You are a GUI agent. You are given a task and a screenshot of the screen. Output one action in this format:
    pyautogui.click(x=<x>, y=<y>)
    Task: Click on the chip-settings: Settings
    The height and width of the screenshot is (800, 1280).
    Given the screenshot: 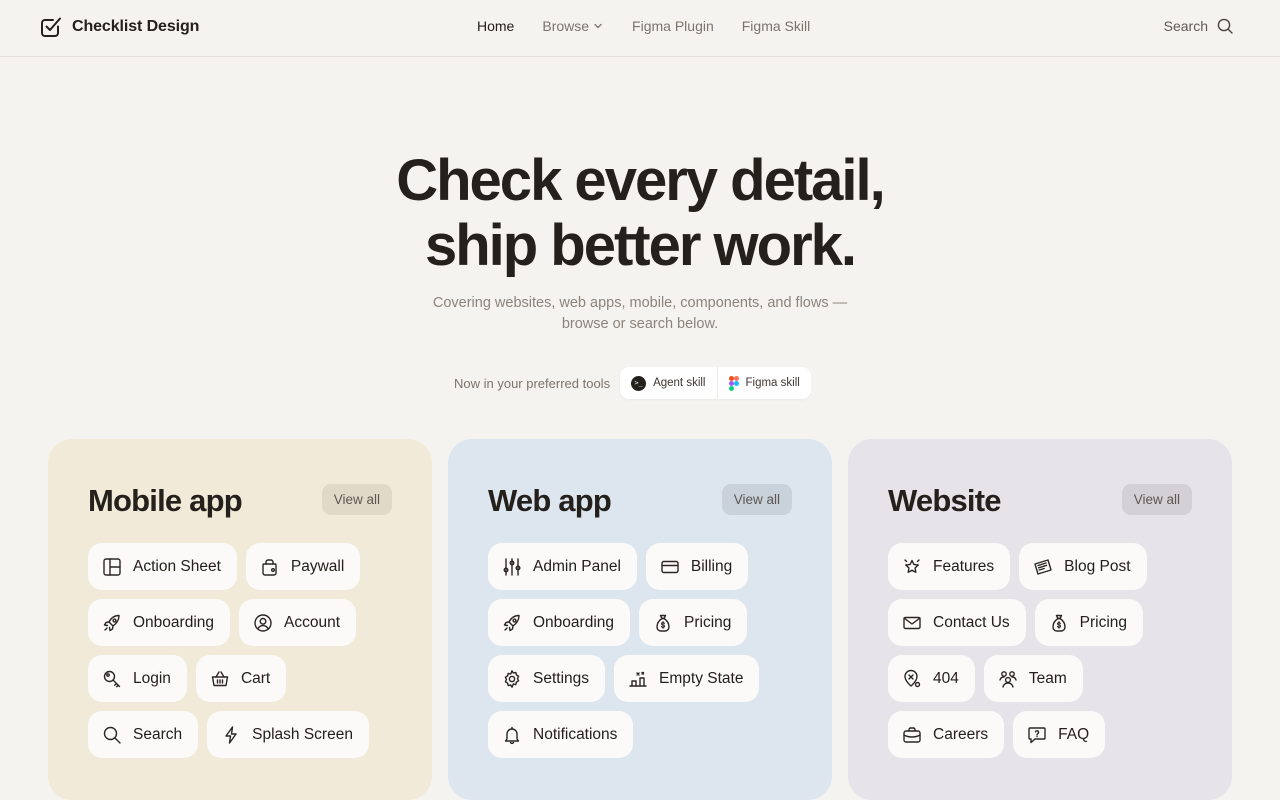 What is the action you would take?
    pyautogui.click(x=547, y=678)
    